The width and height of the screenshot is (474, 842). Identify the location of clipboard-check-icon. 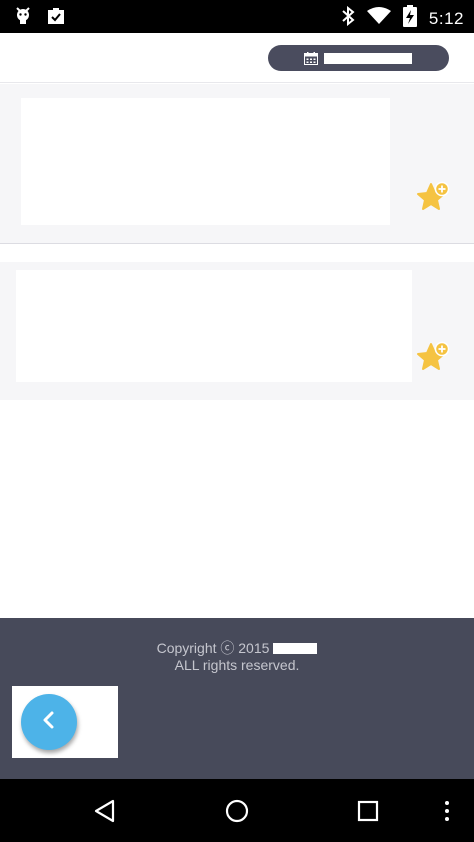
(56, 18).